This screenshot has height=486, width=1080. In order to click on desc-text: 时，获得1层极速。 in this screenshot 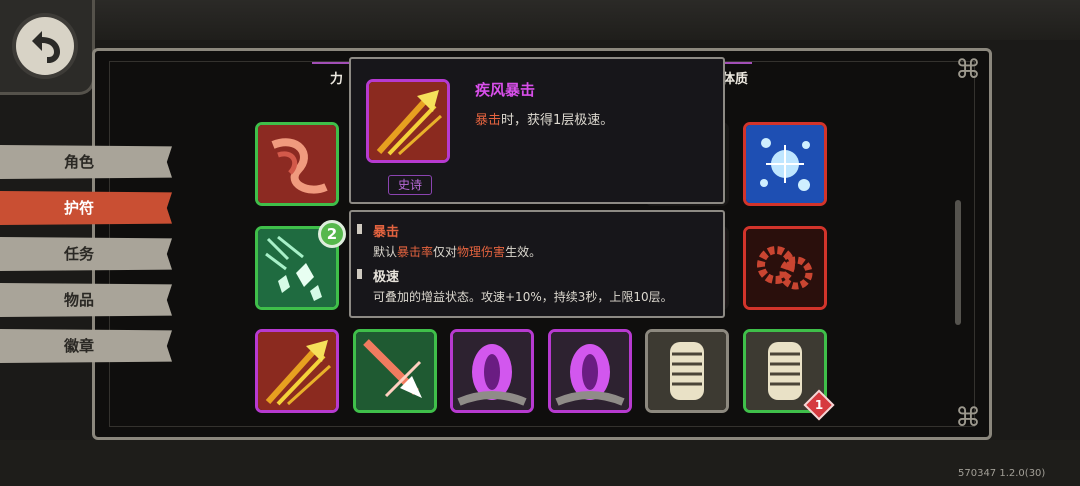, I will do `click(557, 120)`.